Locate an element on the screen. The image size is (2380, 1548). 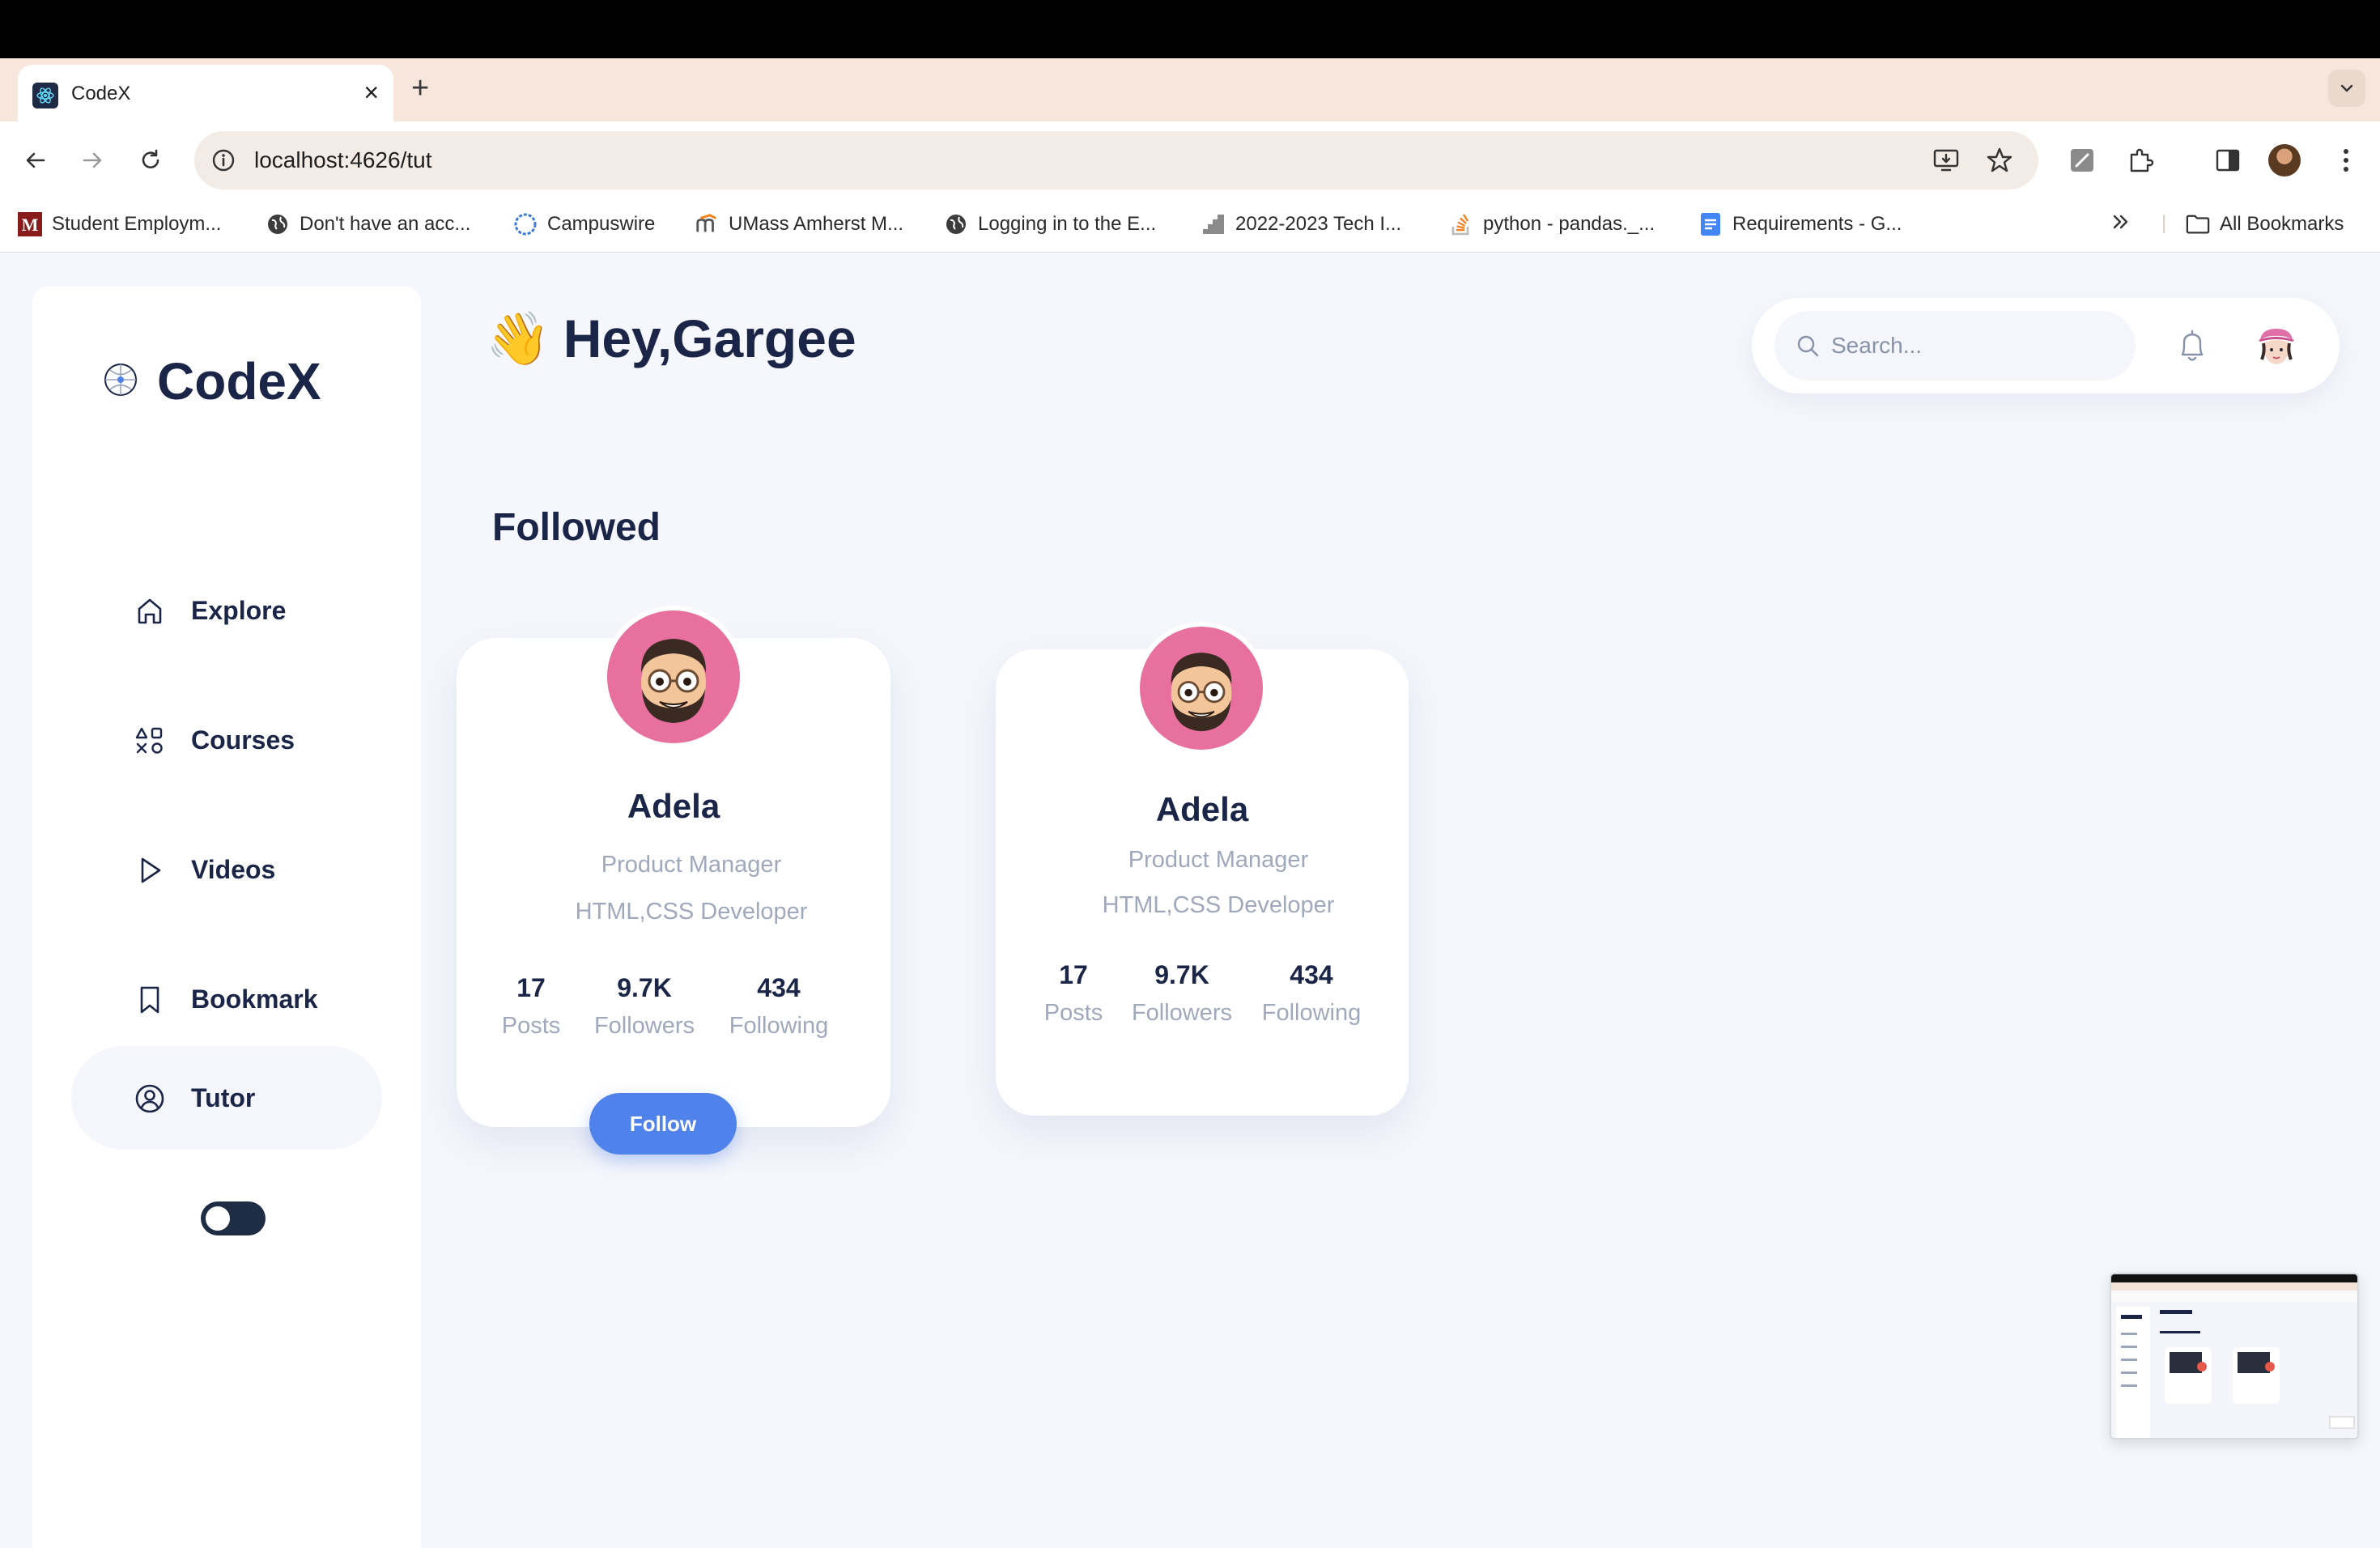
sidebar-item-label: Bookmark is located at coordinates (254, 1000).